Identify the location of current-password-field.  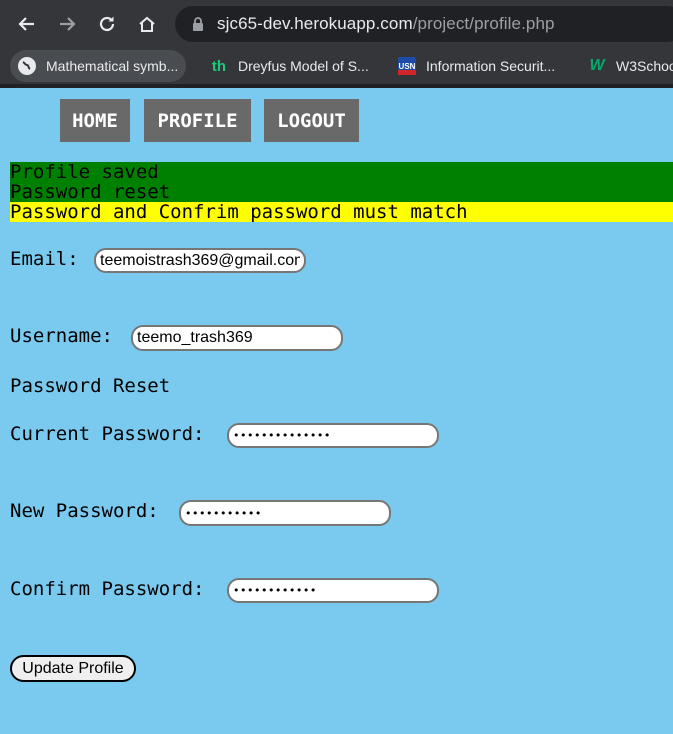
(333, 435).